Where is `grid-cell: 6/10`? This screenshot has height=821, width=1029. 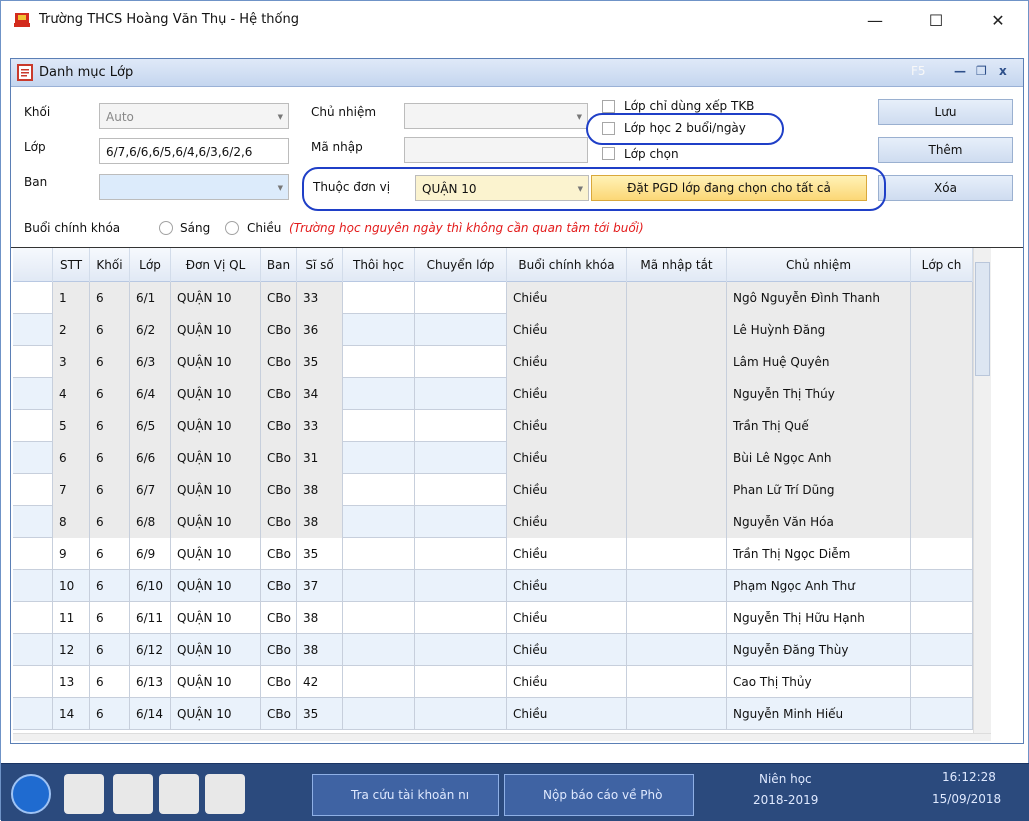
grid-cell: 6/10 is located at coordinates (150, 586).